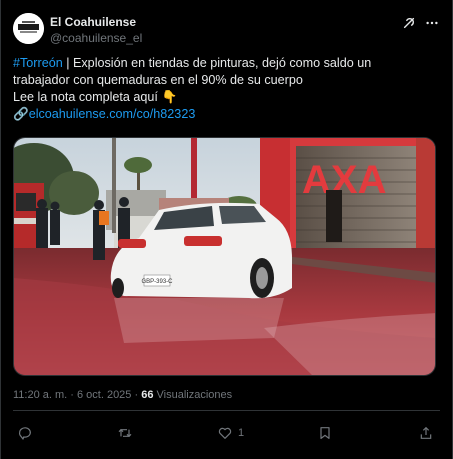 Image resolution: width=453 pixels, height=459 pixels. What do you see at coordinates (87, 97) in the screenshot?
I see `tweet-text-line-3-text: Lee la nota completa aquí` at bounding box center [87, 97].